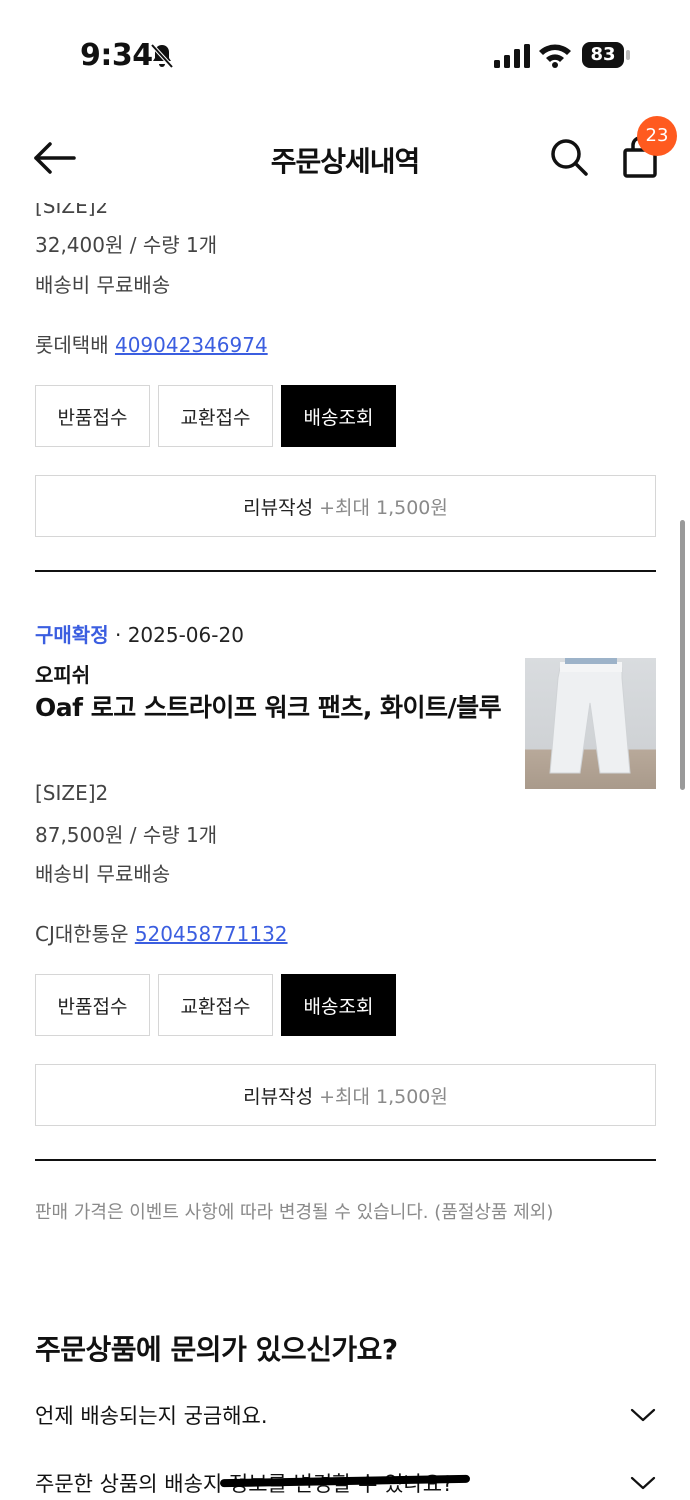 Image resolution: width=690 pixels, height=1500 pixels. I want to click on battery-tip, so click(628, 55).